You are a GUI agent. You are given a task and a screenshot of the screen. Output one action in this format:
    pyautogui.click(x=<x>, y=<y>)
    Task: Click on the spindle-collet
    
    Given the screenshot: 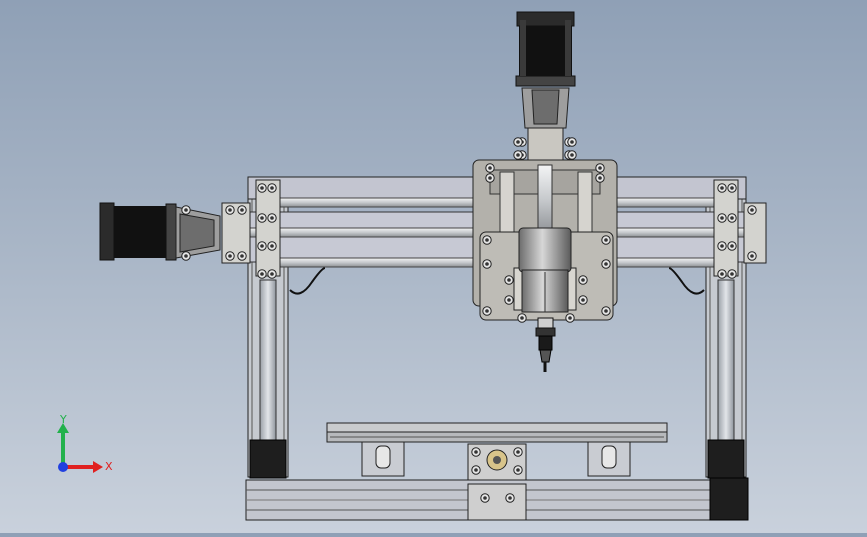 What is the action you would take?
    pyautogui.click(x=545, y=344)
    